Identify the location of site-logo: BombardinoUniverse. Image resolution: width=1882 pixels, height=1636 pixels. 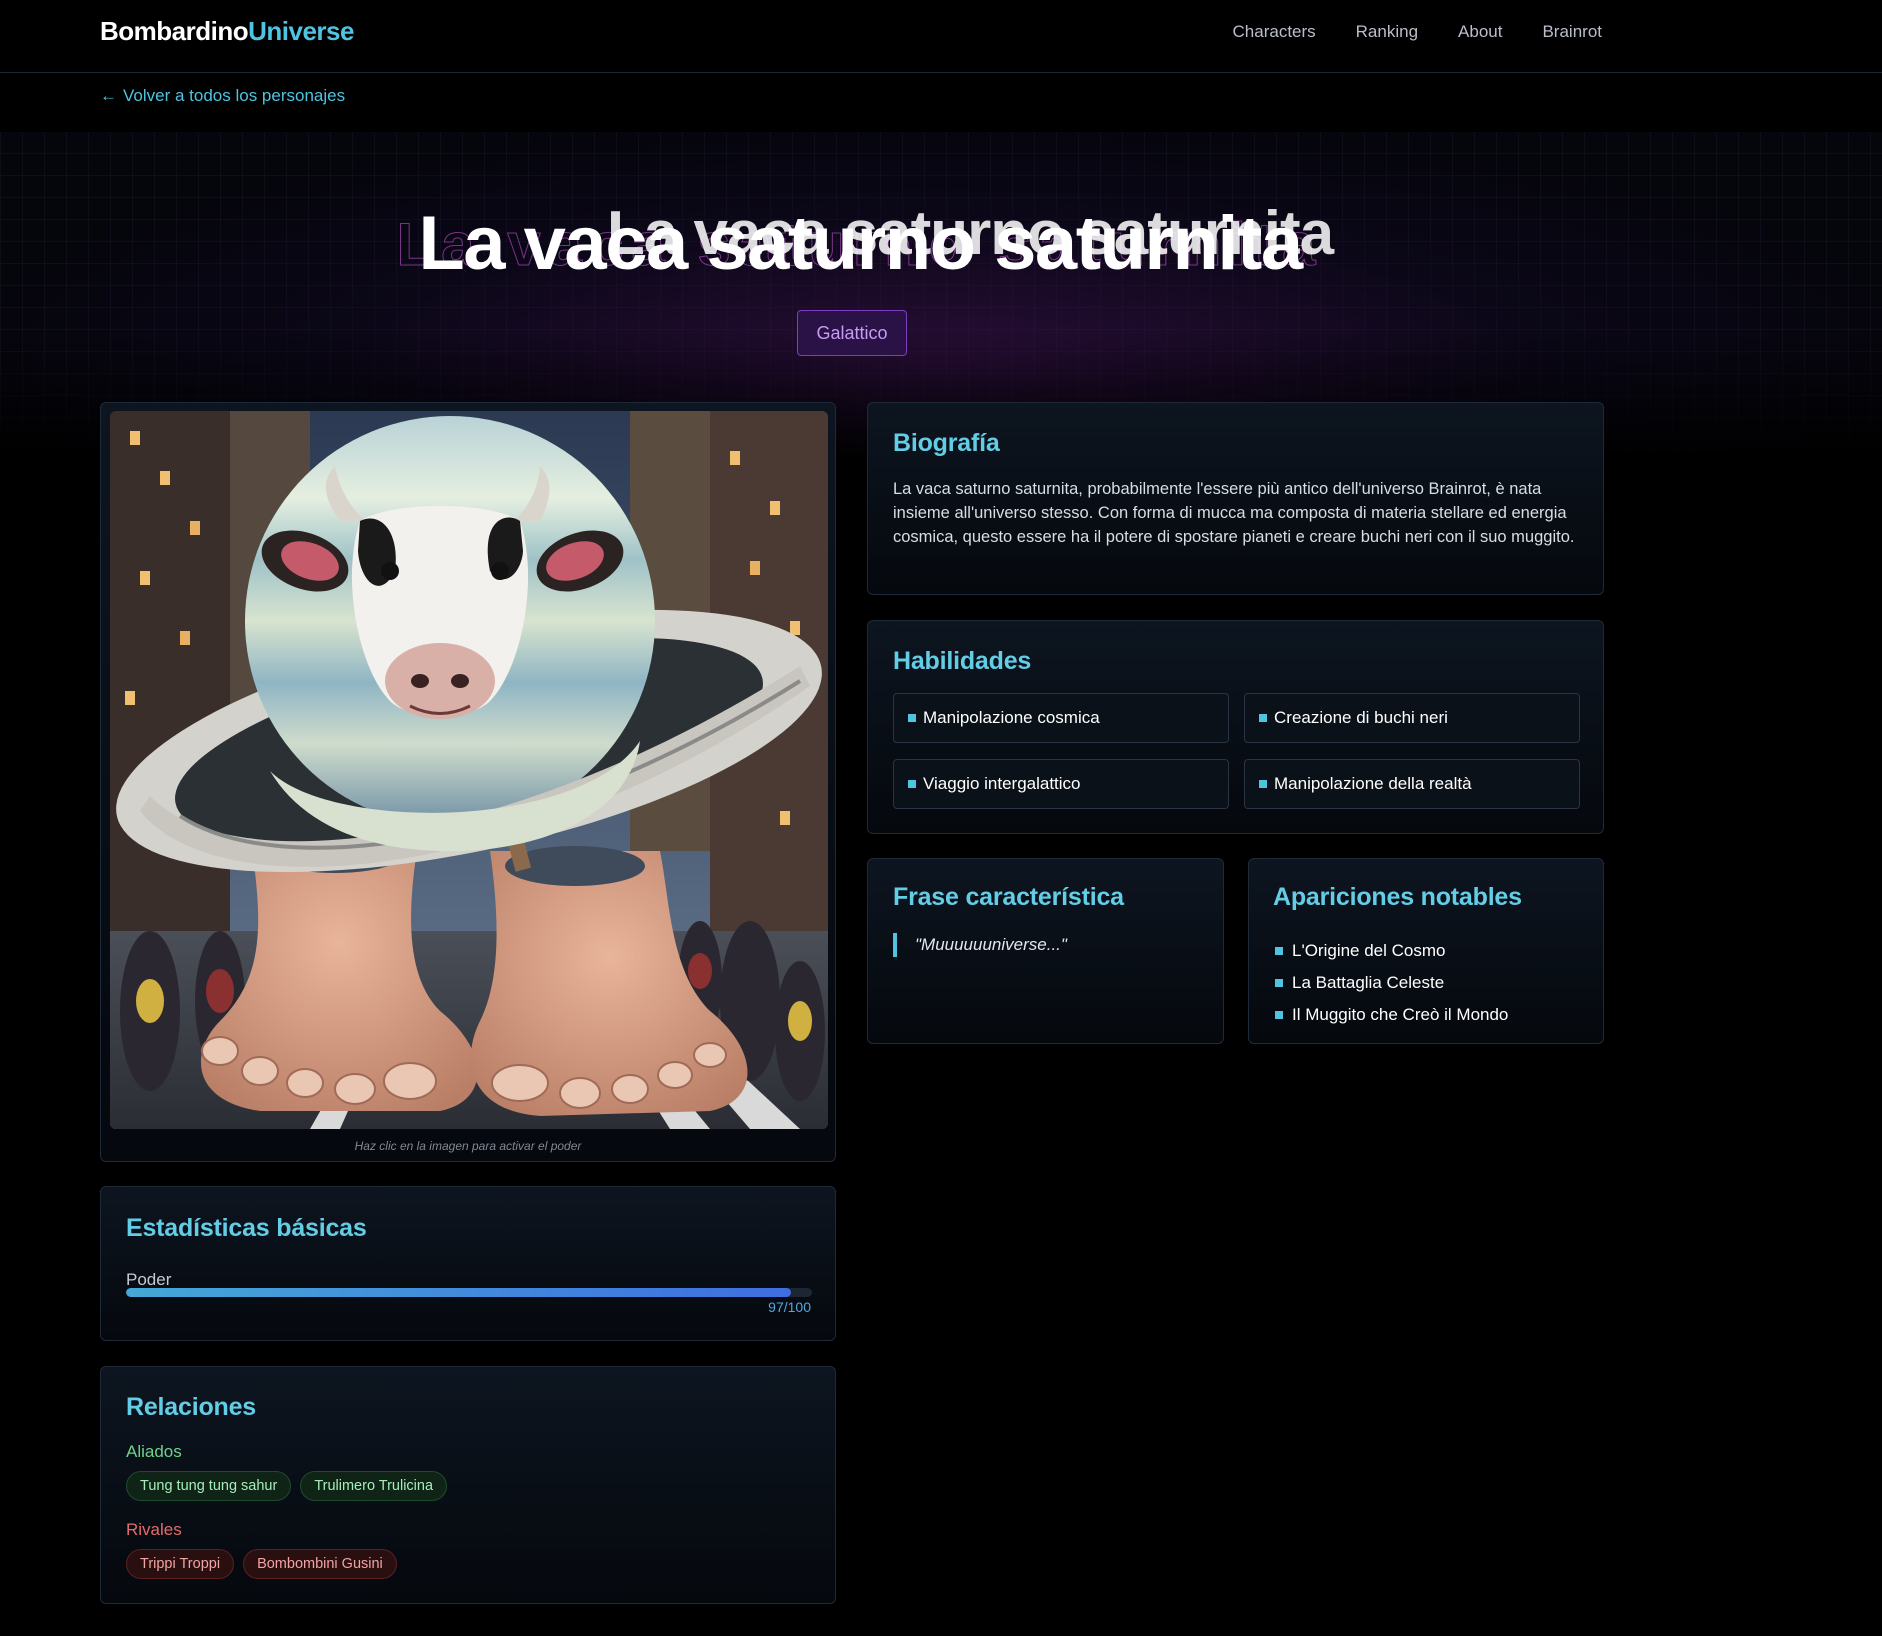
(227, 31).